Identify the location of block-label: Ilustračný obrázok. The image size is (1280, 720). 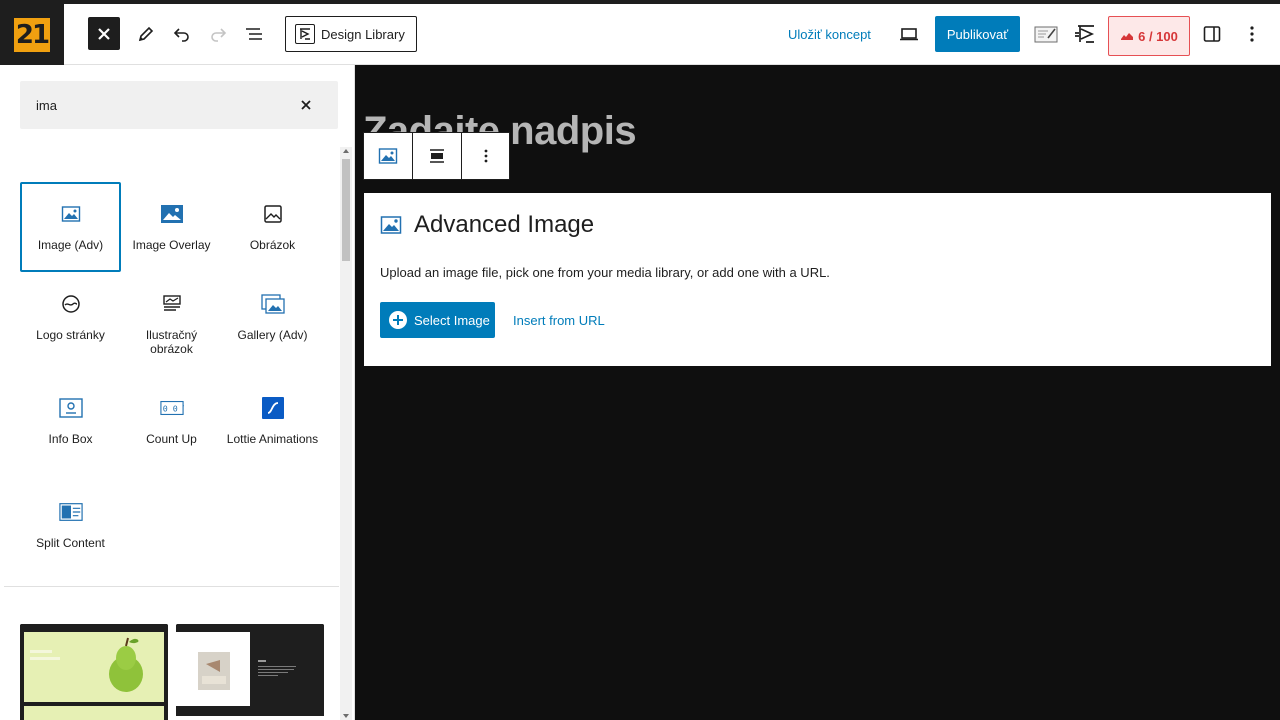
(171, 342).